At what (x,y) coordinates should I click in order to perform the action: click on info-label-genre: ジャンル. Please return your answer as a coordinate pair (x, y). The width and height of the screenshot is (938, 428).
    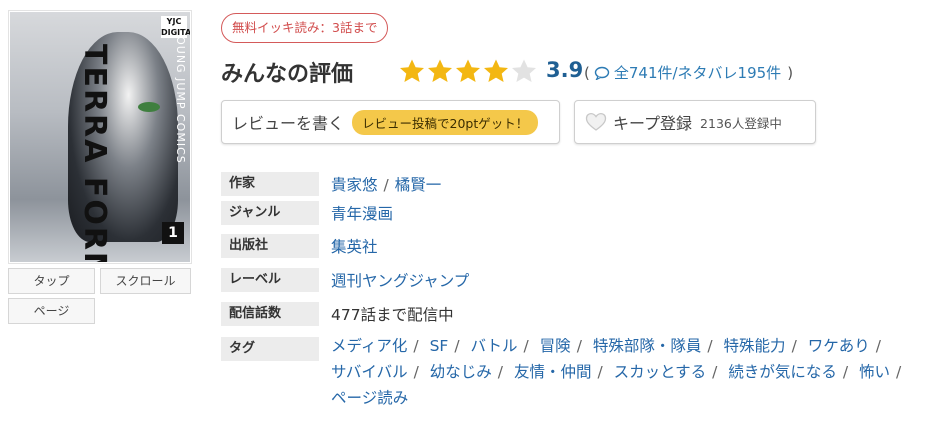
    Looking at the image, I should click on (270, 213).